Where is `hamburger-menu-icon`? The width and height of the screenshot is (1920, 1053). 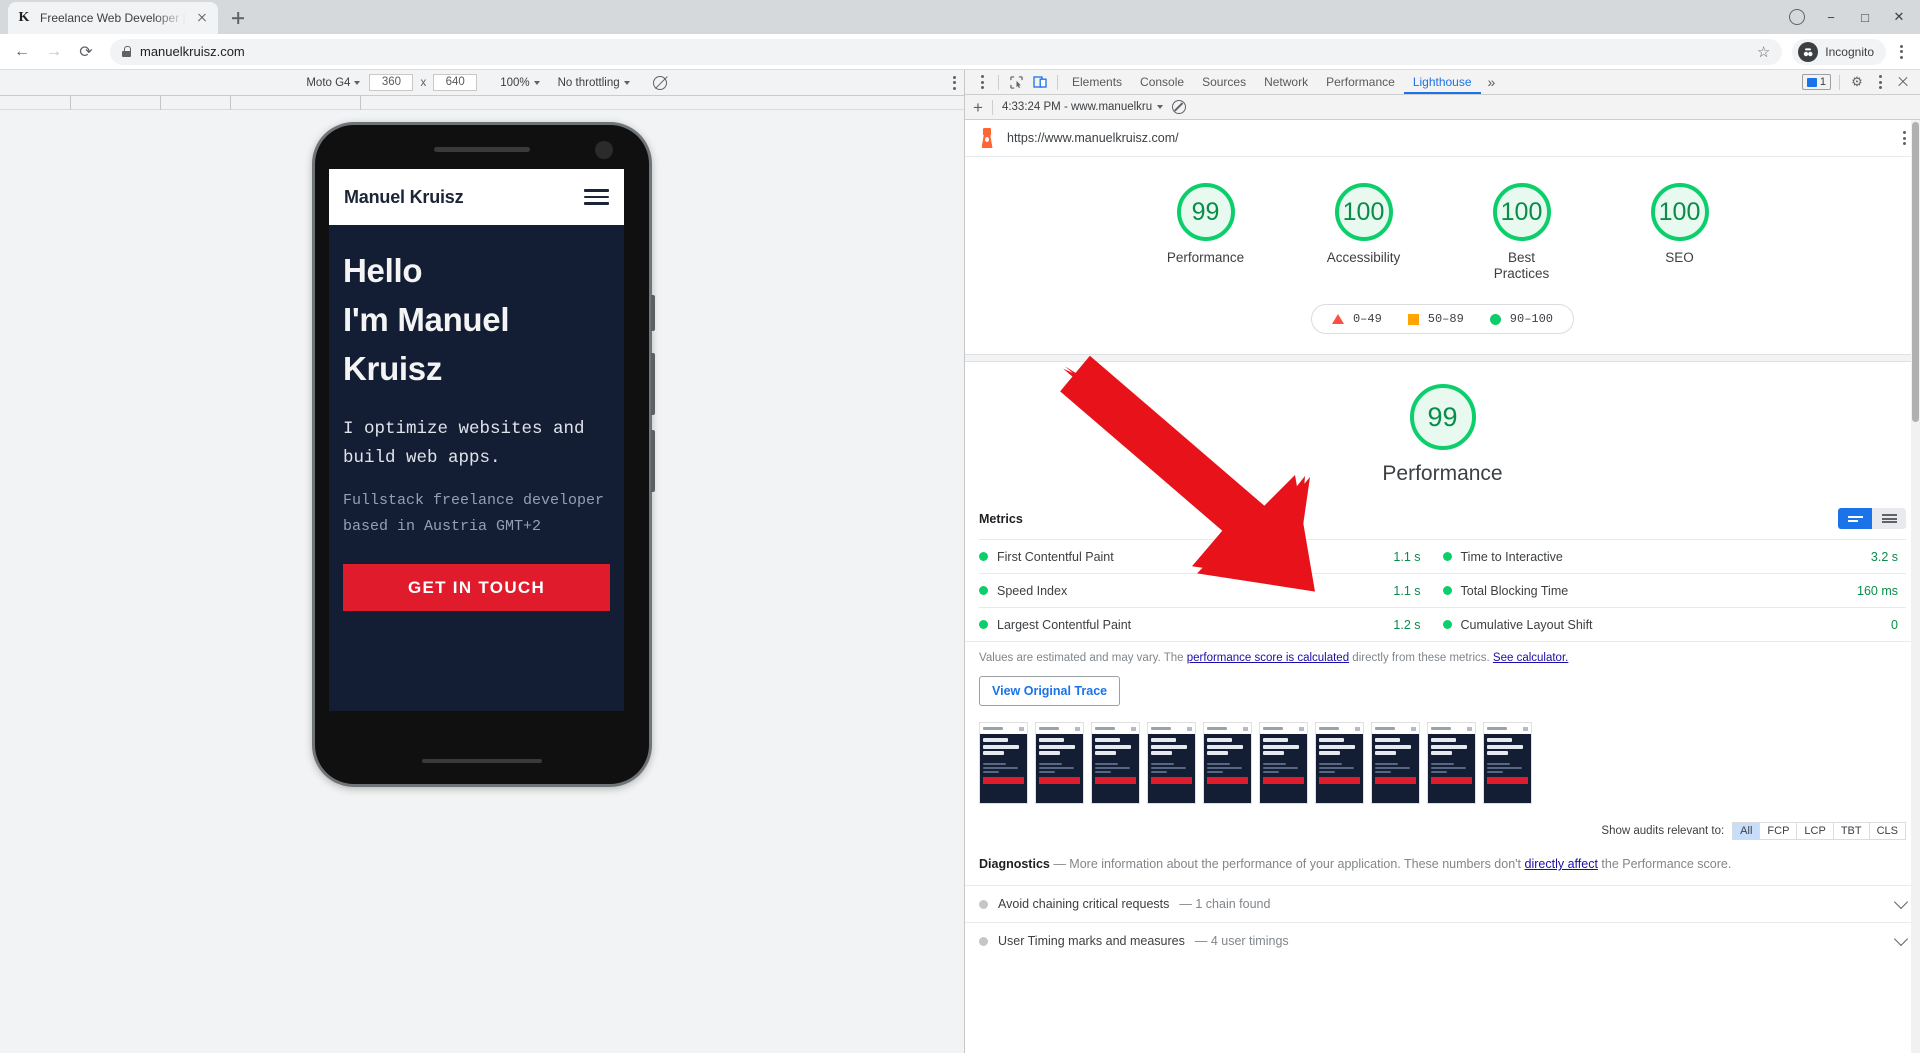
hamburger-menu-icon is located at coordinates (596, 197).